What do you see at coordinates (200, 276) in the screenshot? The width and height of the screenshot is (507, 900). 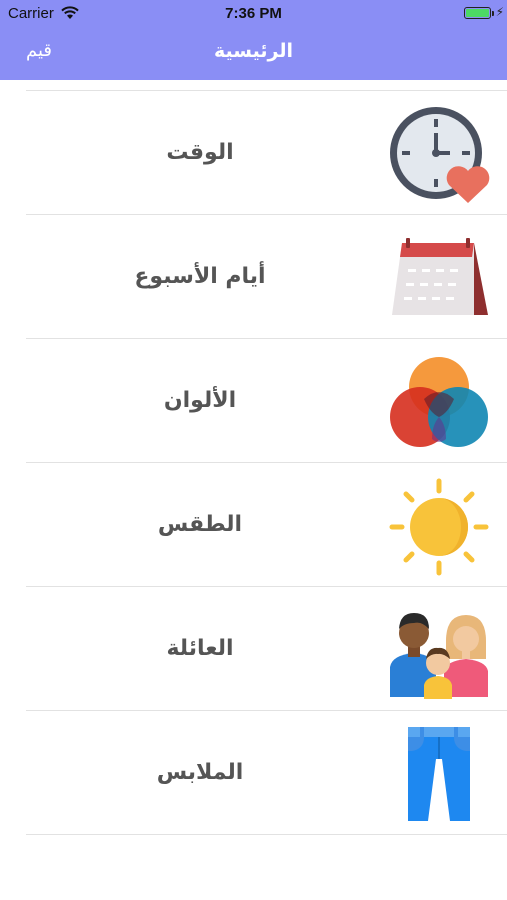 I see `list-item-label: أيام الأسبوع` at bounding box center [200, 276].